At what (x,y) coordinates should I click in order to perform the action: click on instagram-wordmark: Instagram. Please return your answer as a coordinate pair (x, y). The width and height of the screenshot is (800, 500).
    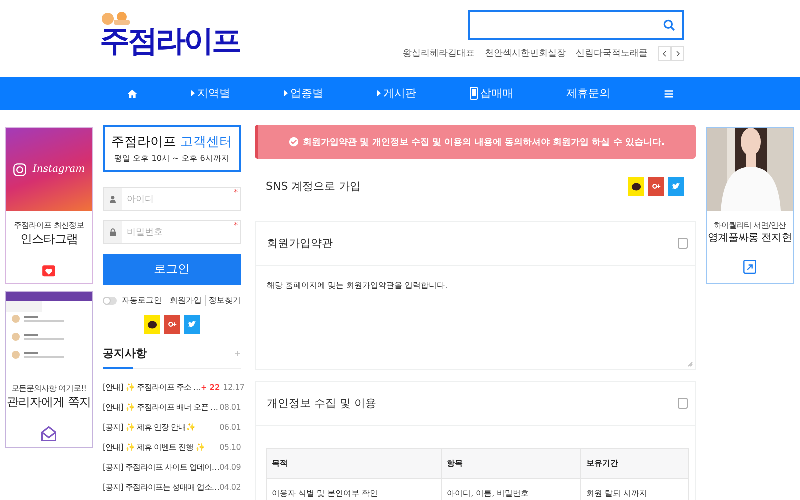
    Looking at the image, I should click on (59, 169).